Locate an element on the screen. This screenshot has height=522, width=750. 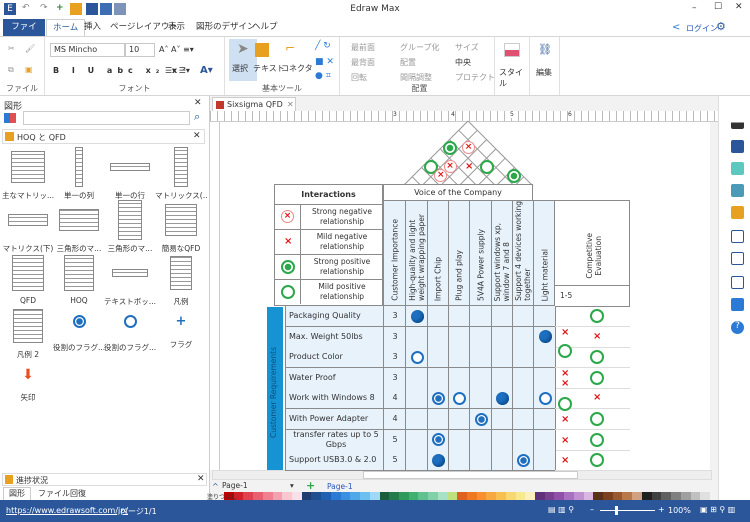
shape-search-input is located at coordinates (106, 118).